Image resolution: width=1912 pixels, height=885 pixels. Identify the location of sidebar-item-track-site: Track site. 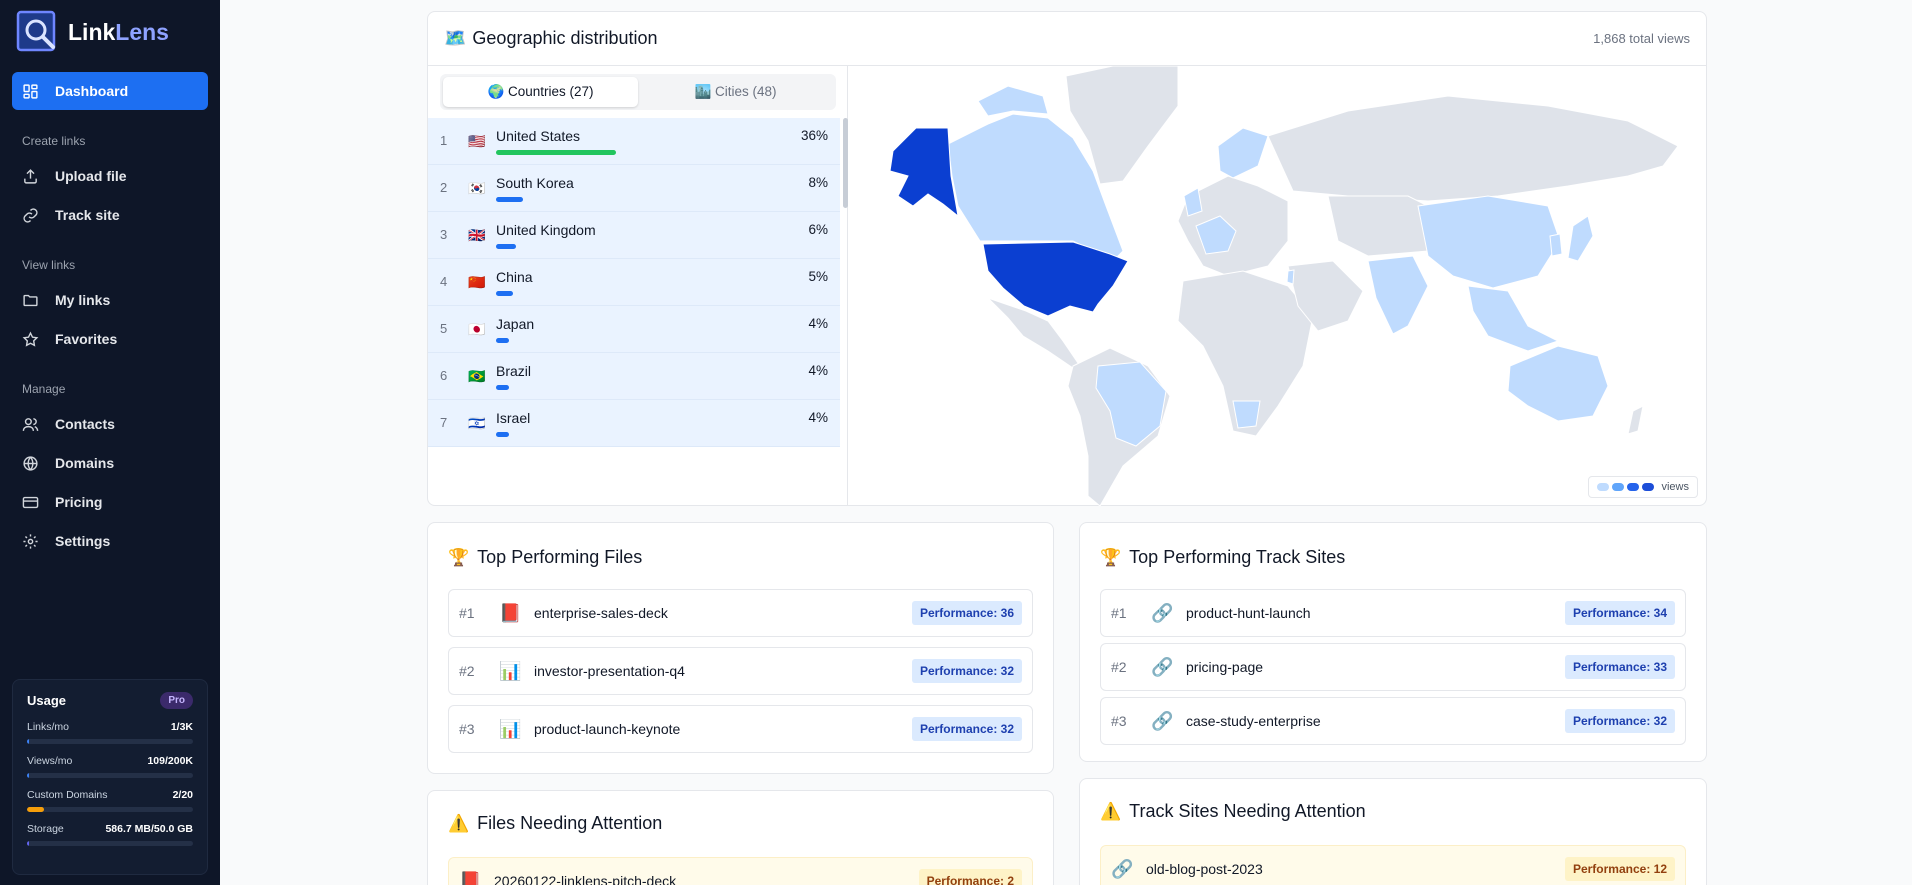
(110, 215).